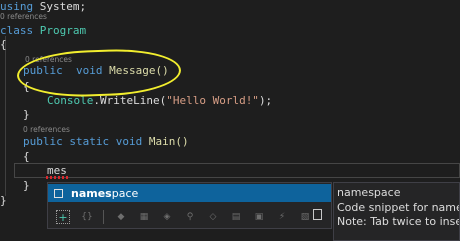 Image resolution: width=460 pixels, height=241 pixels. Describe the element at coordinates (17, 6) in the screenshot. I see `keyword: using` at that location.